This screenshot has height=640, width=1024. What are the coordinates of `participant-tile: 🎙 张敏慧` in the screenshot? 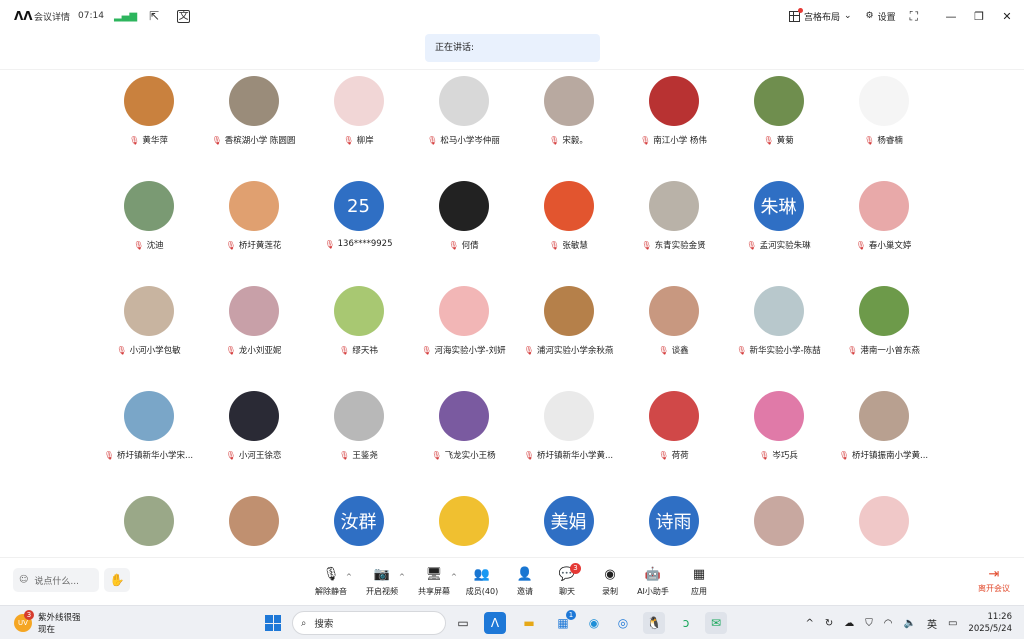 It's located at (568, 232).